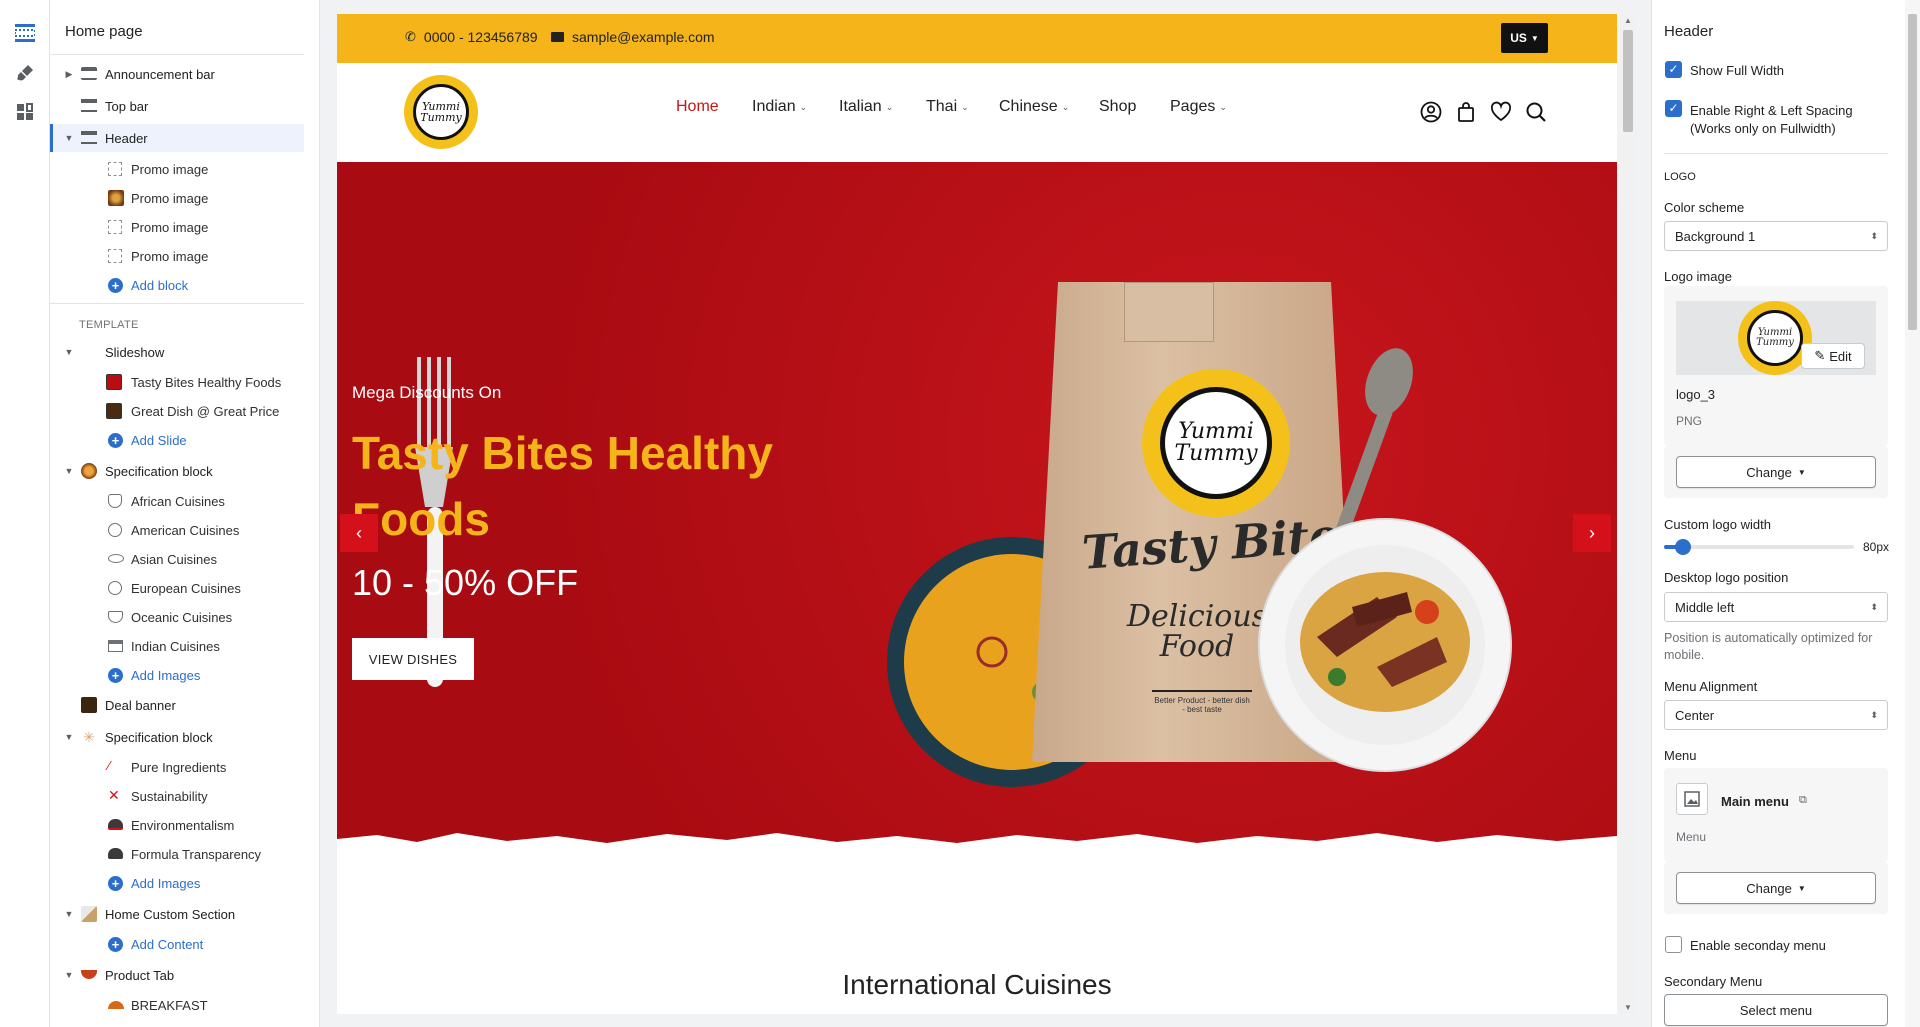 The height and width of the screenshot is (1027, 1920). Describe the element at coordinates (1759, 547) in the screenshot. I see `logo-width-slider` at that location.